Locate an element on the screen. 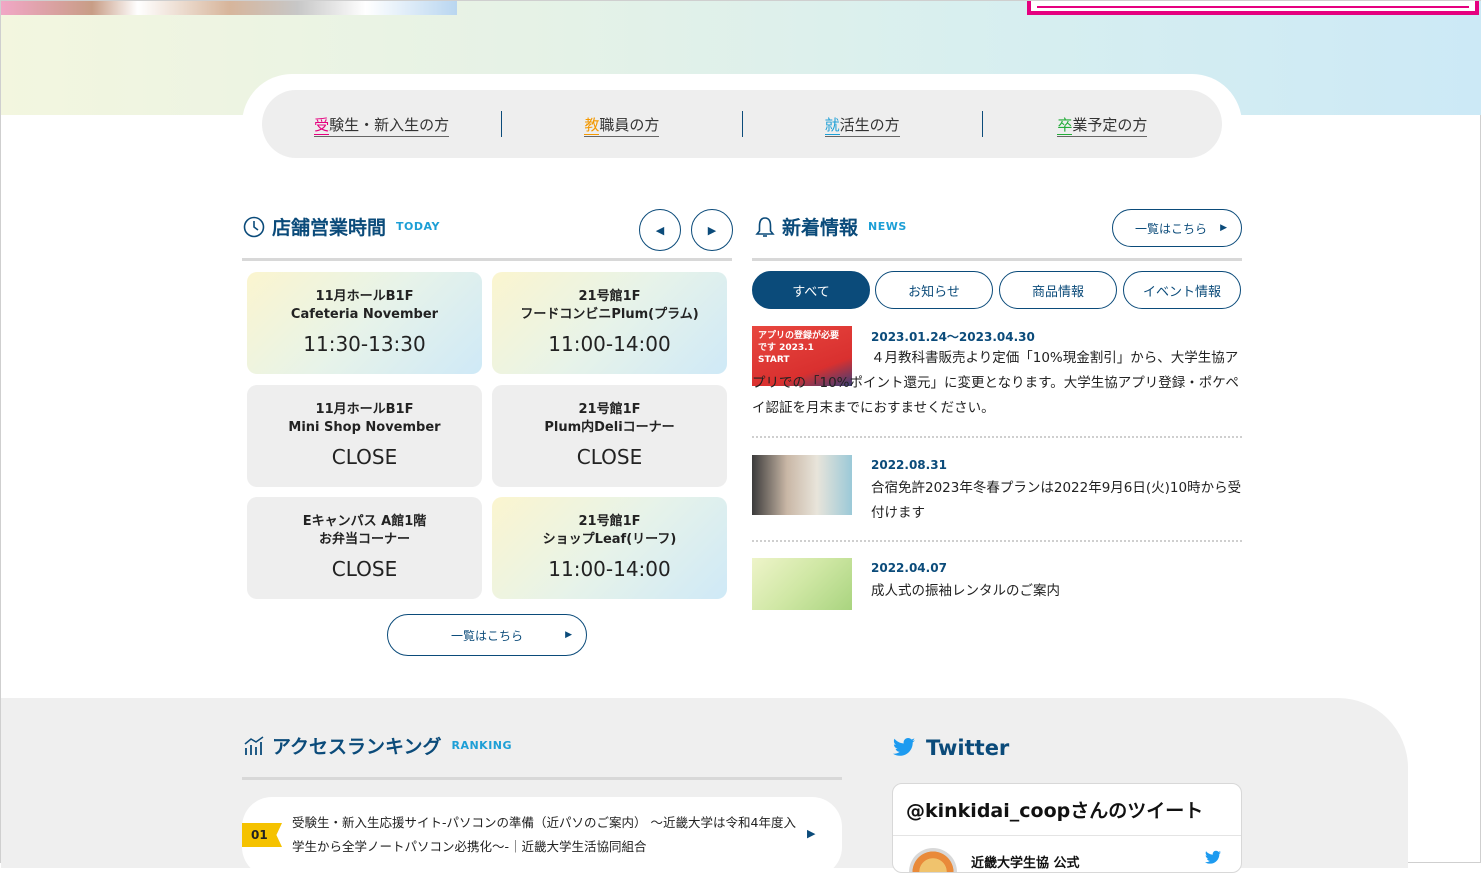  nav-item-job-seekers: 就活生の方 is located at coordinates (862, 125).